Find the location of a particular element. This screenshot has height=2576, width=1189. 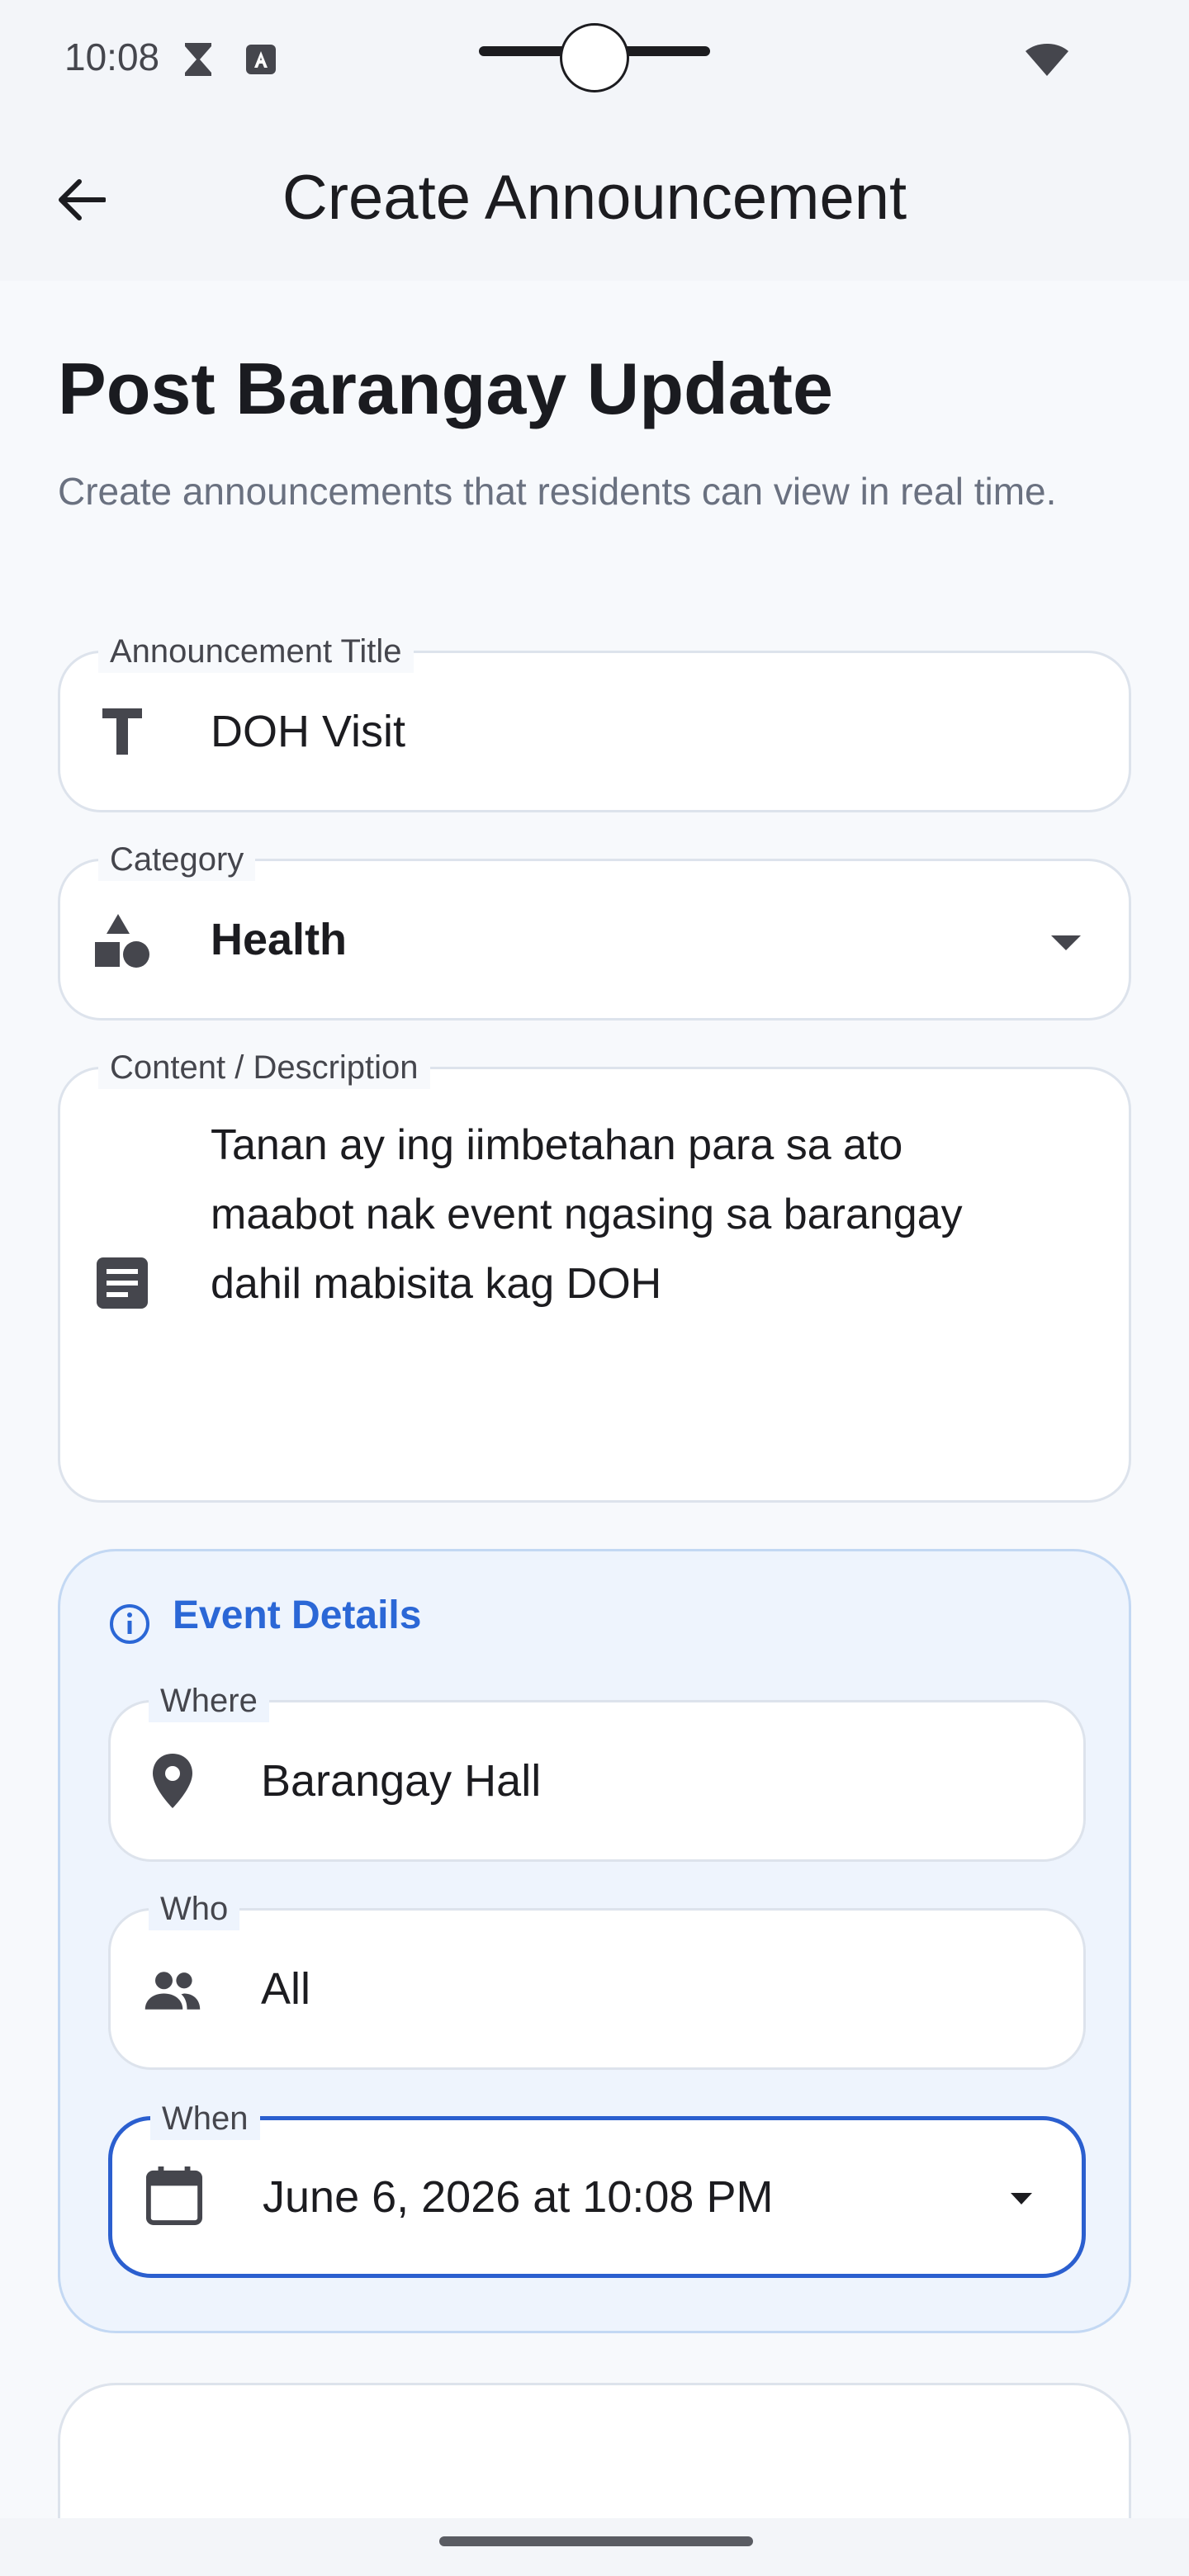

announcement-title-label: Announcement Title is located at coordinates (256, 651).